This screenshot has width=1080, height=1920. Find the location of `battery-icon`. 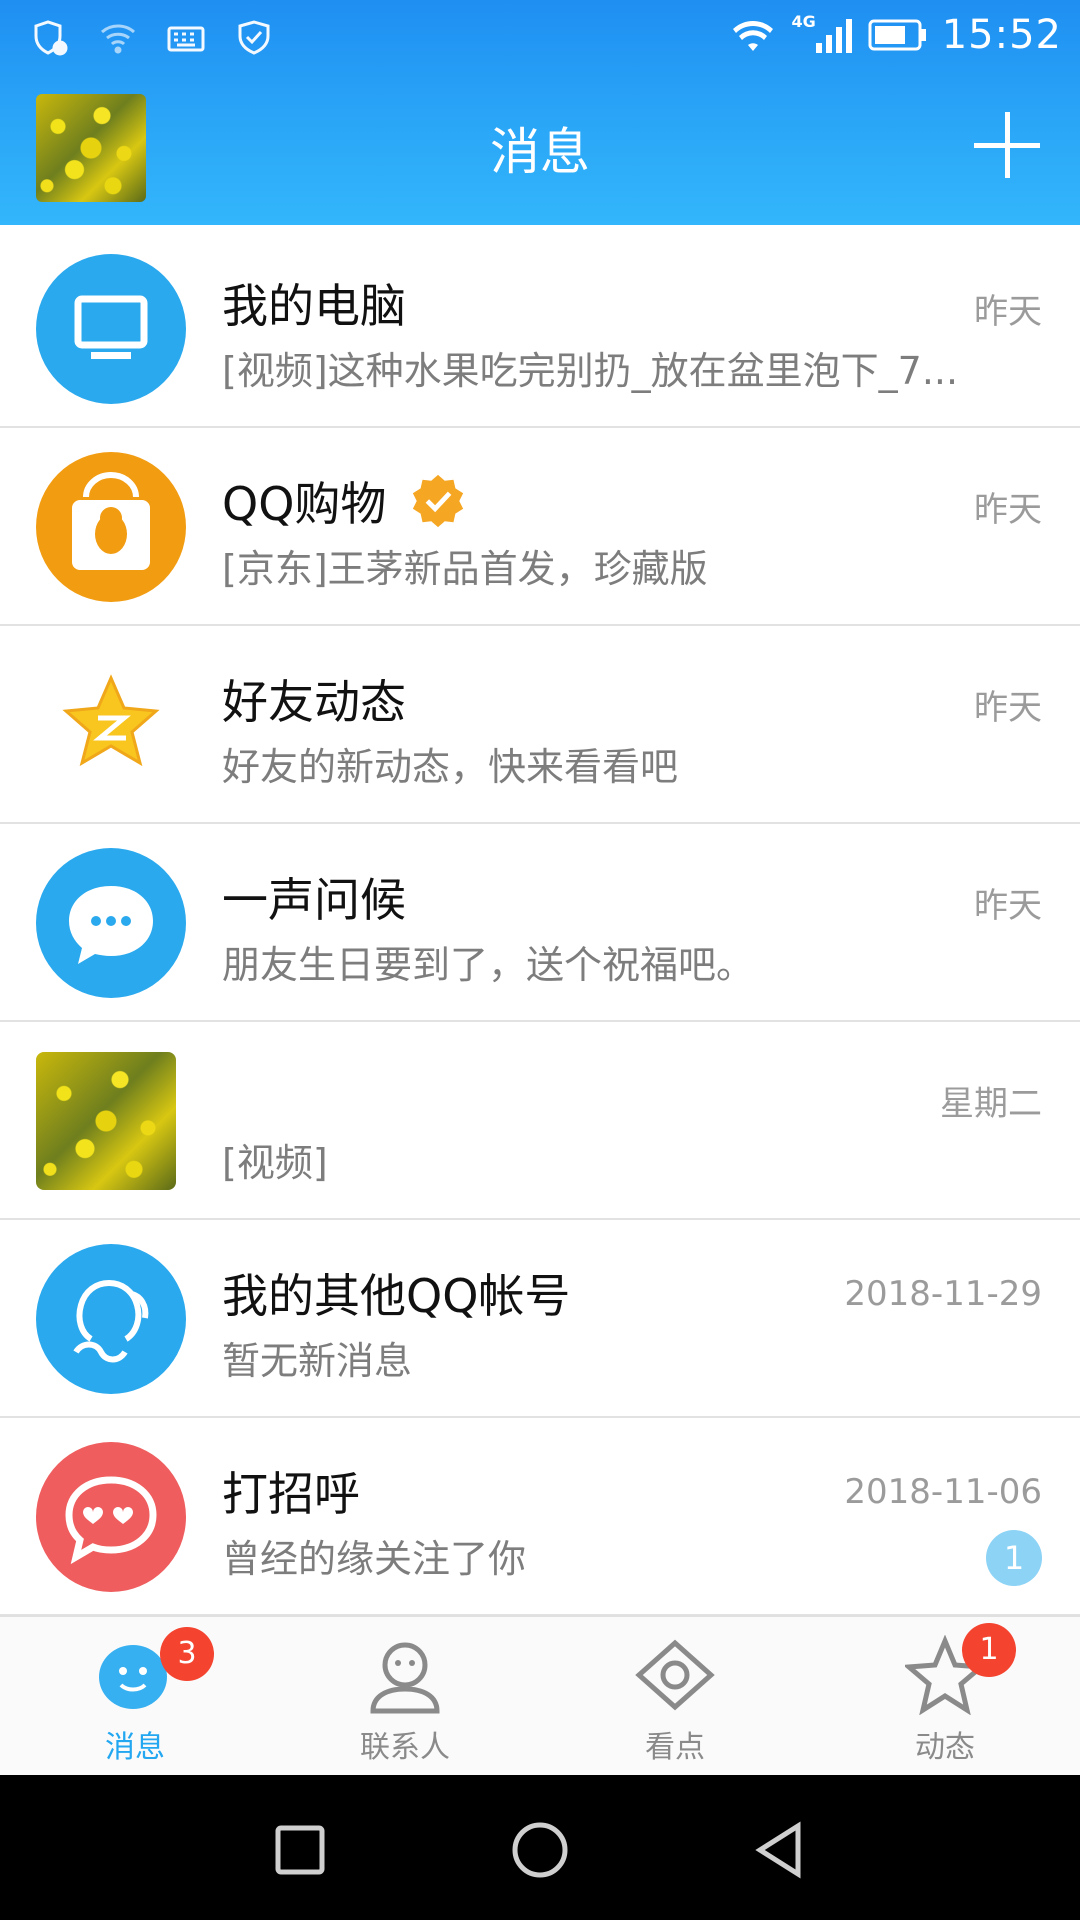

battery-icon is located at coordinates (897, 35).